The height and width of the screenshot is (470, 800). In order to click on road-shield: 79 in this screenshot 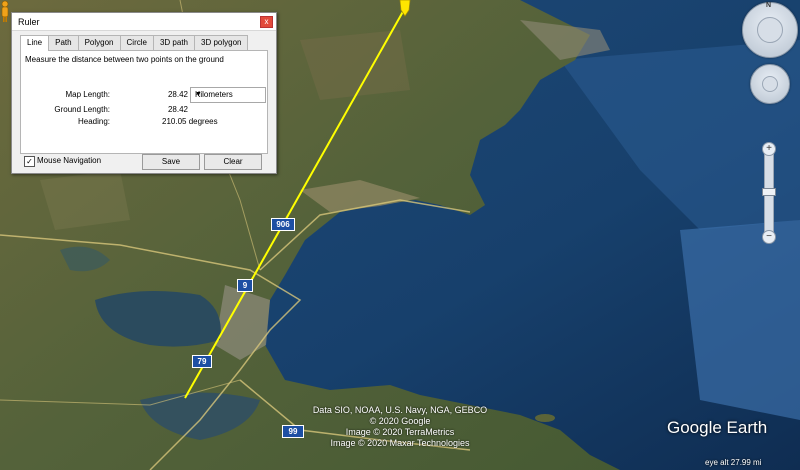, I will do `click(202, 361)`.